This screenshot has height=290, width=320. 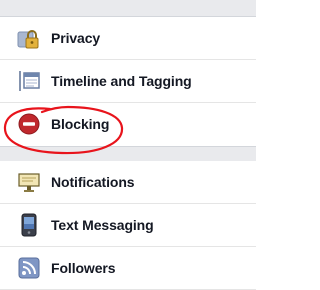 I want to click on rss-icon, so click(x=29, y=268).